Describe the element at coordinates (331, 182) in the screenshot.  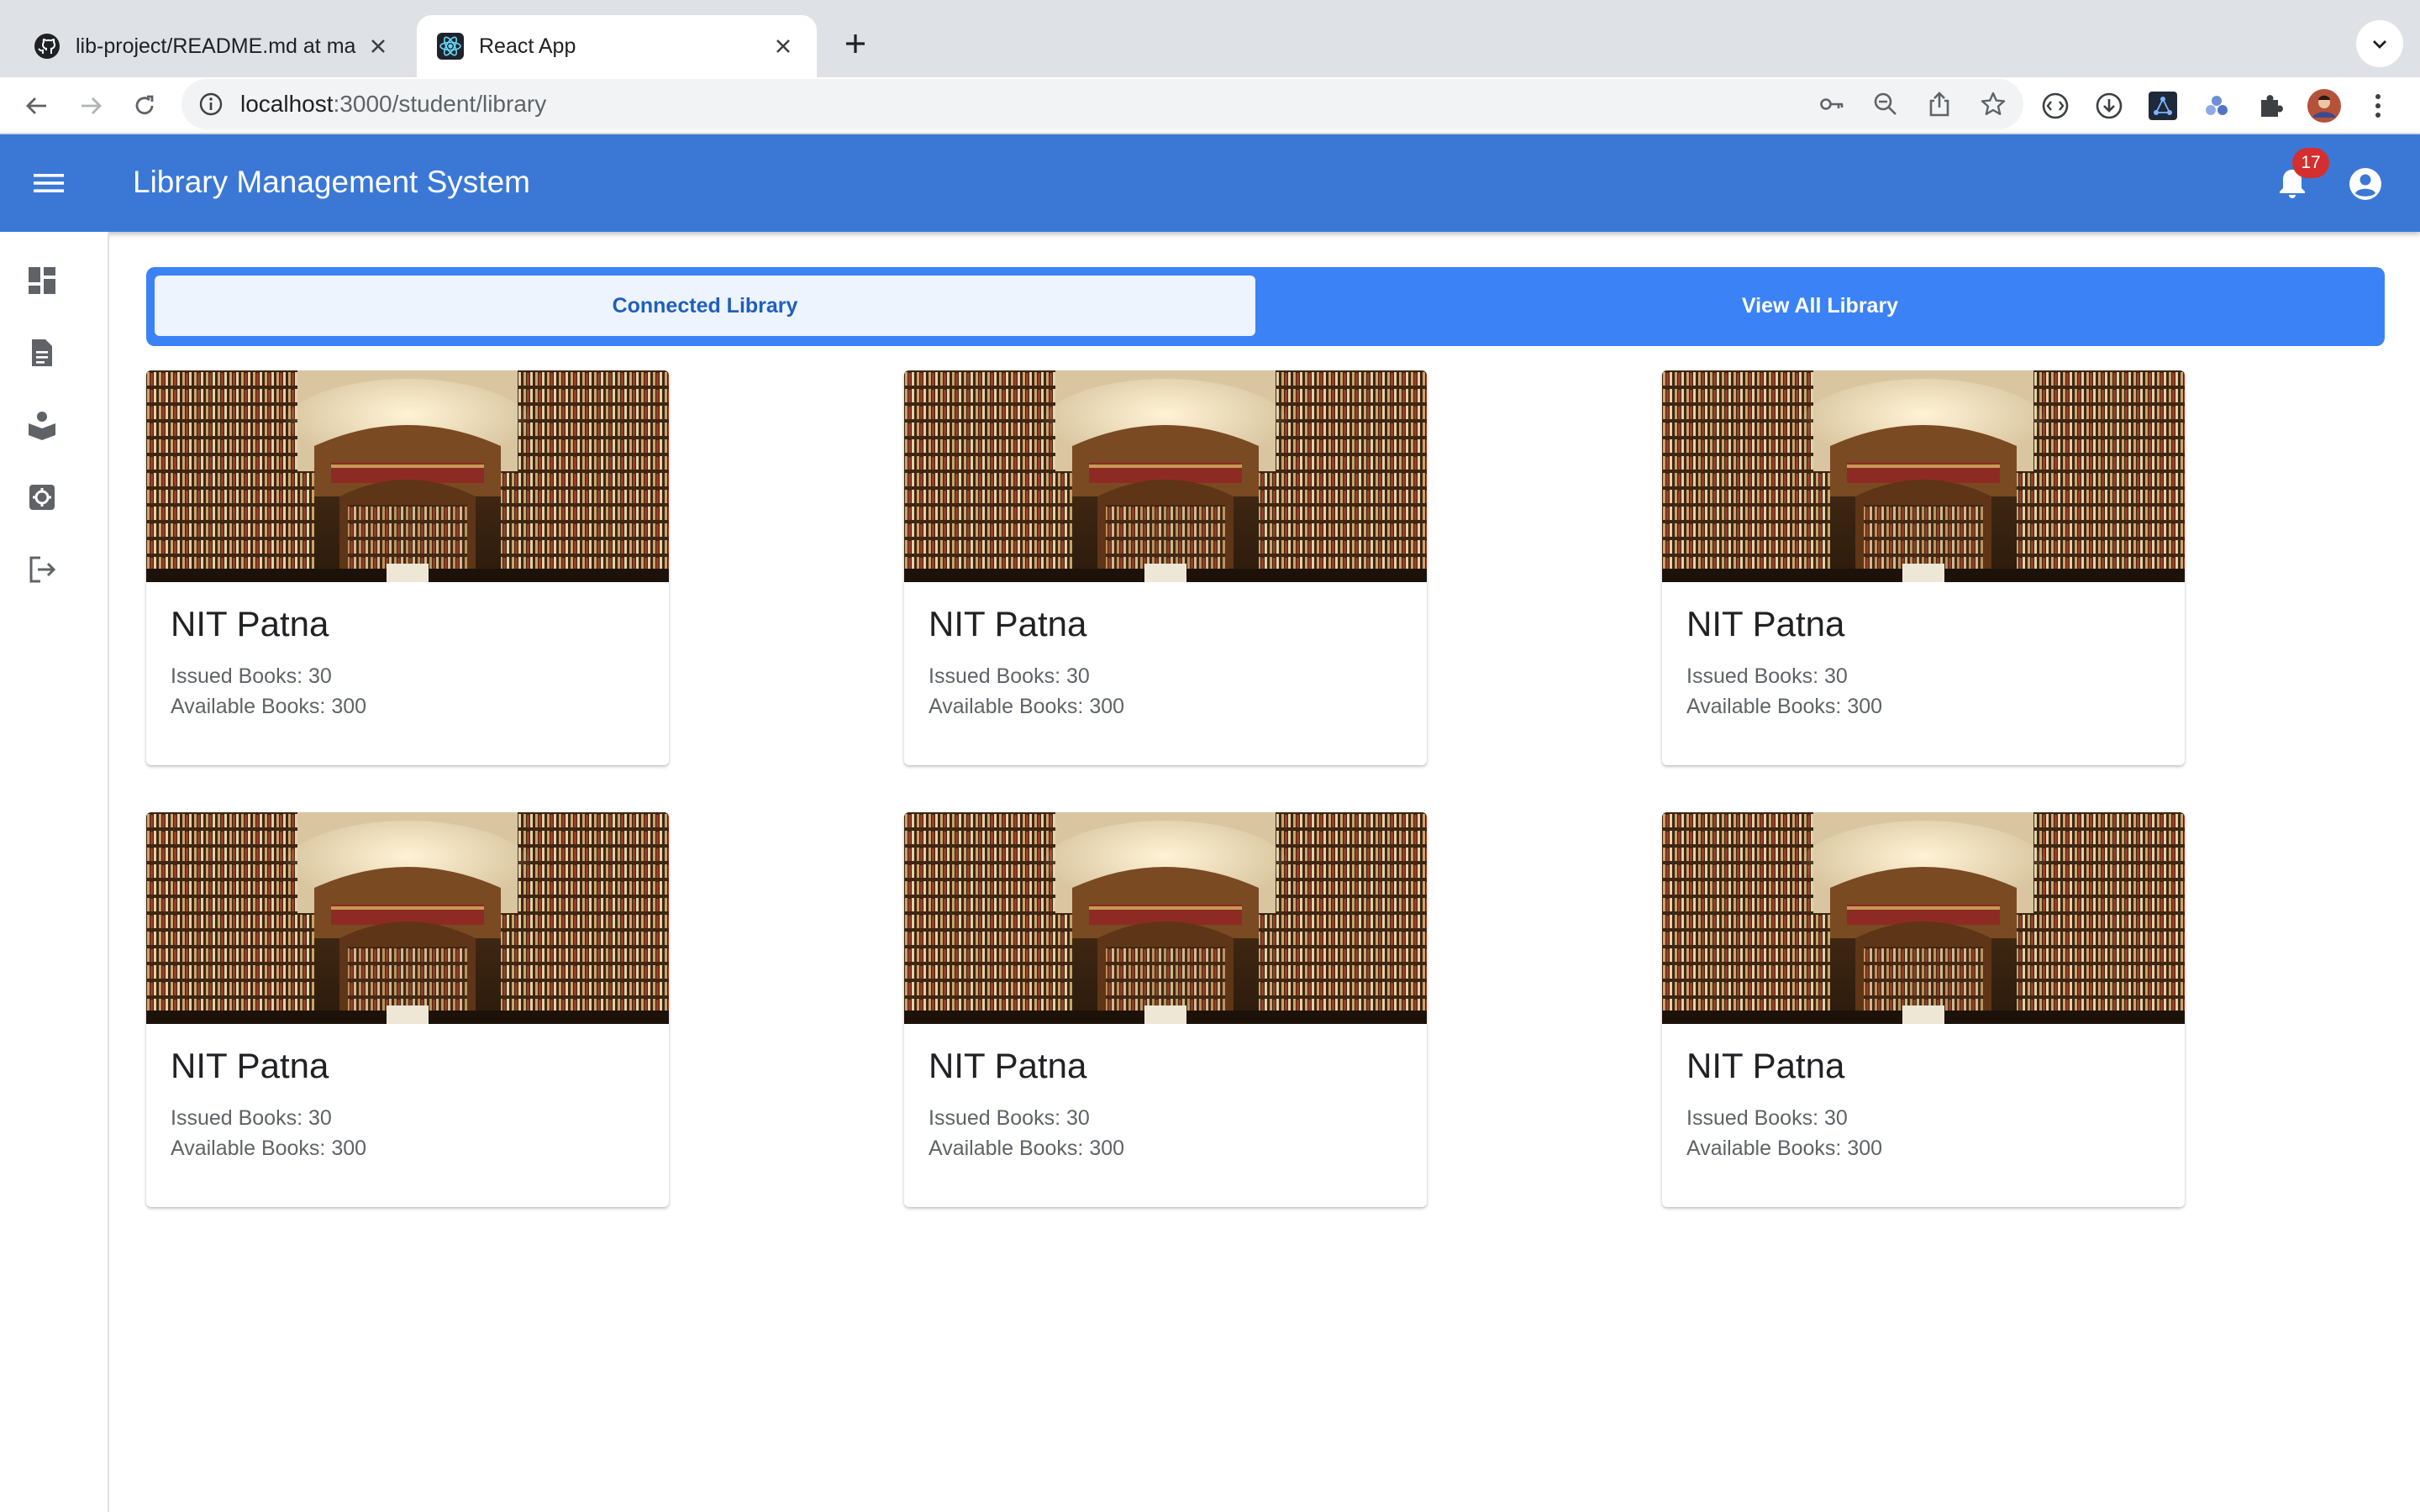
I see `app-title: Library Management System` at that location.